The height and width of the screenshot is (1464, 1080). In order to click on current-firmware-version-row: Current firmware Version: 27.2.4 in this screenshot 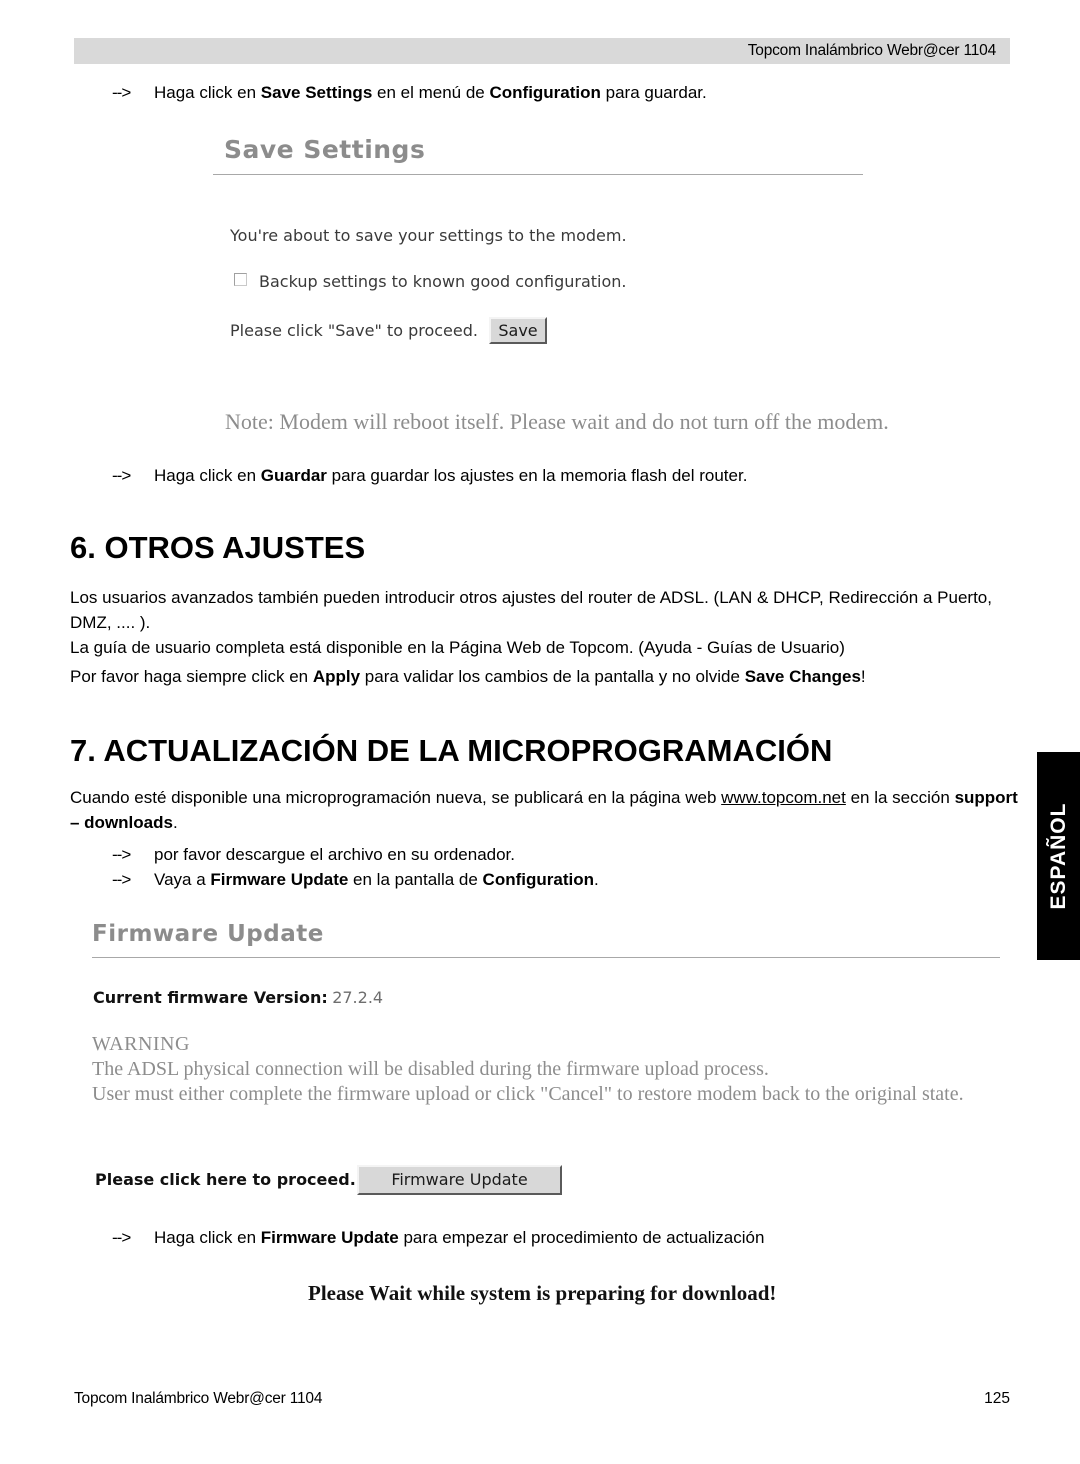, I will do `click(238, 998)`.